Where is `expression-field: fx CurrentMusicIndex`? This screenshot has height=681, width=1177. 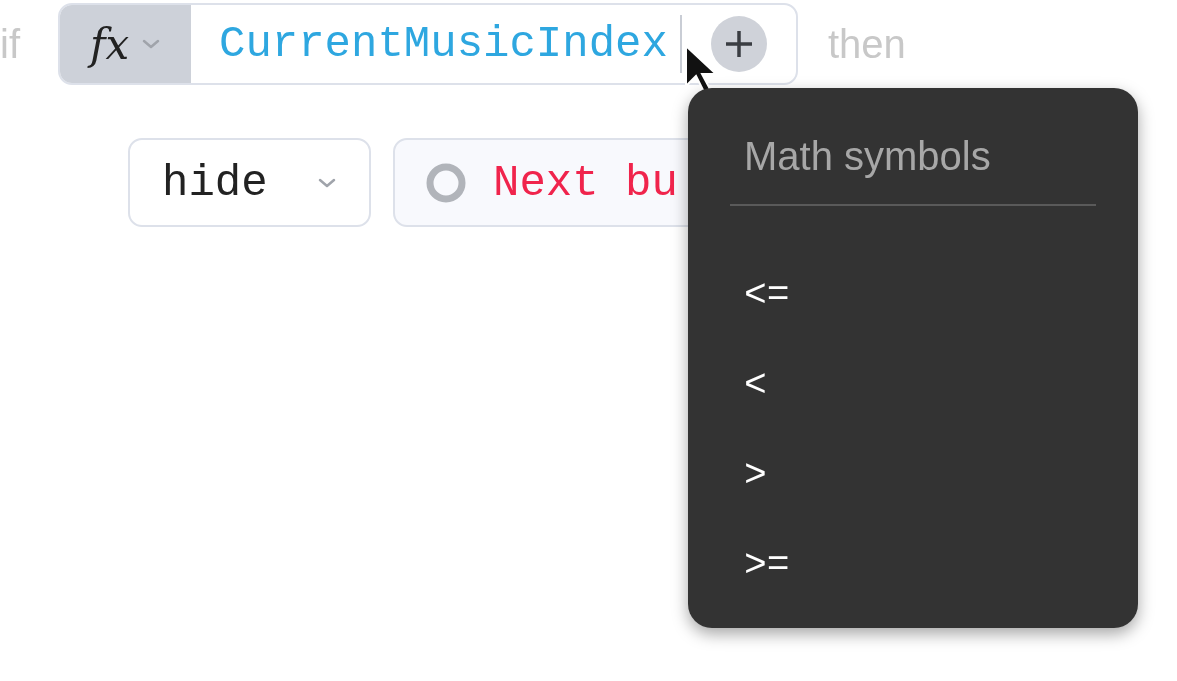 expression-field: fx CurrentMusicIndex is located at coordinates (428, 44).